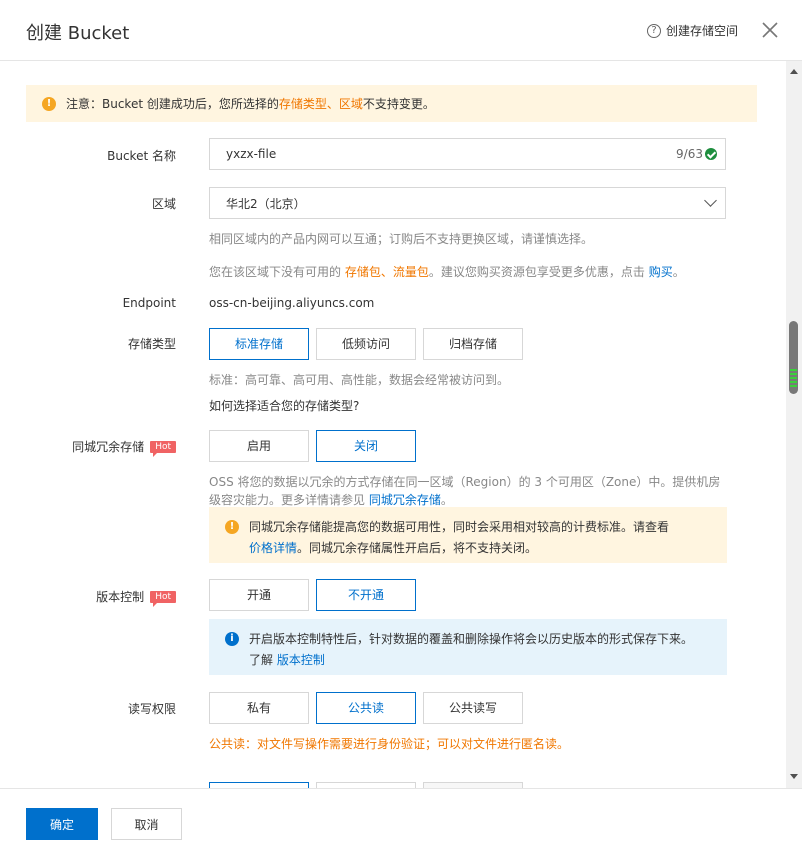  What do you see at coordinates (263, 660) in the screenshot?
I see `versioning-info-prefix: 了解` at bounding box center [263, 660].